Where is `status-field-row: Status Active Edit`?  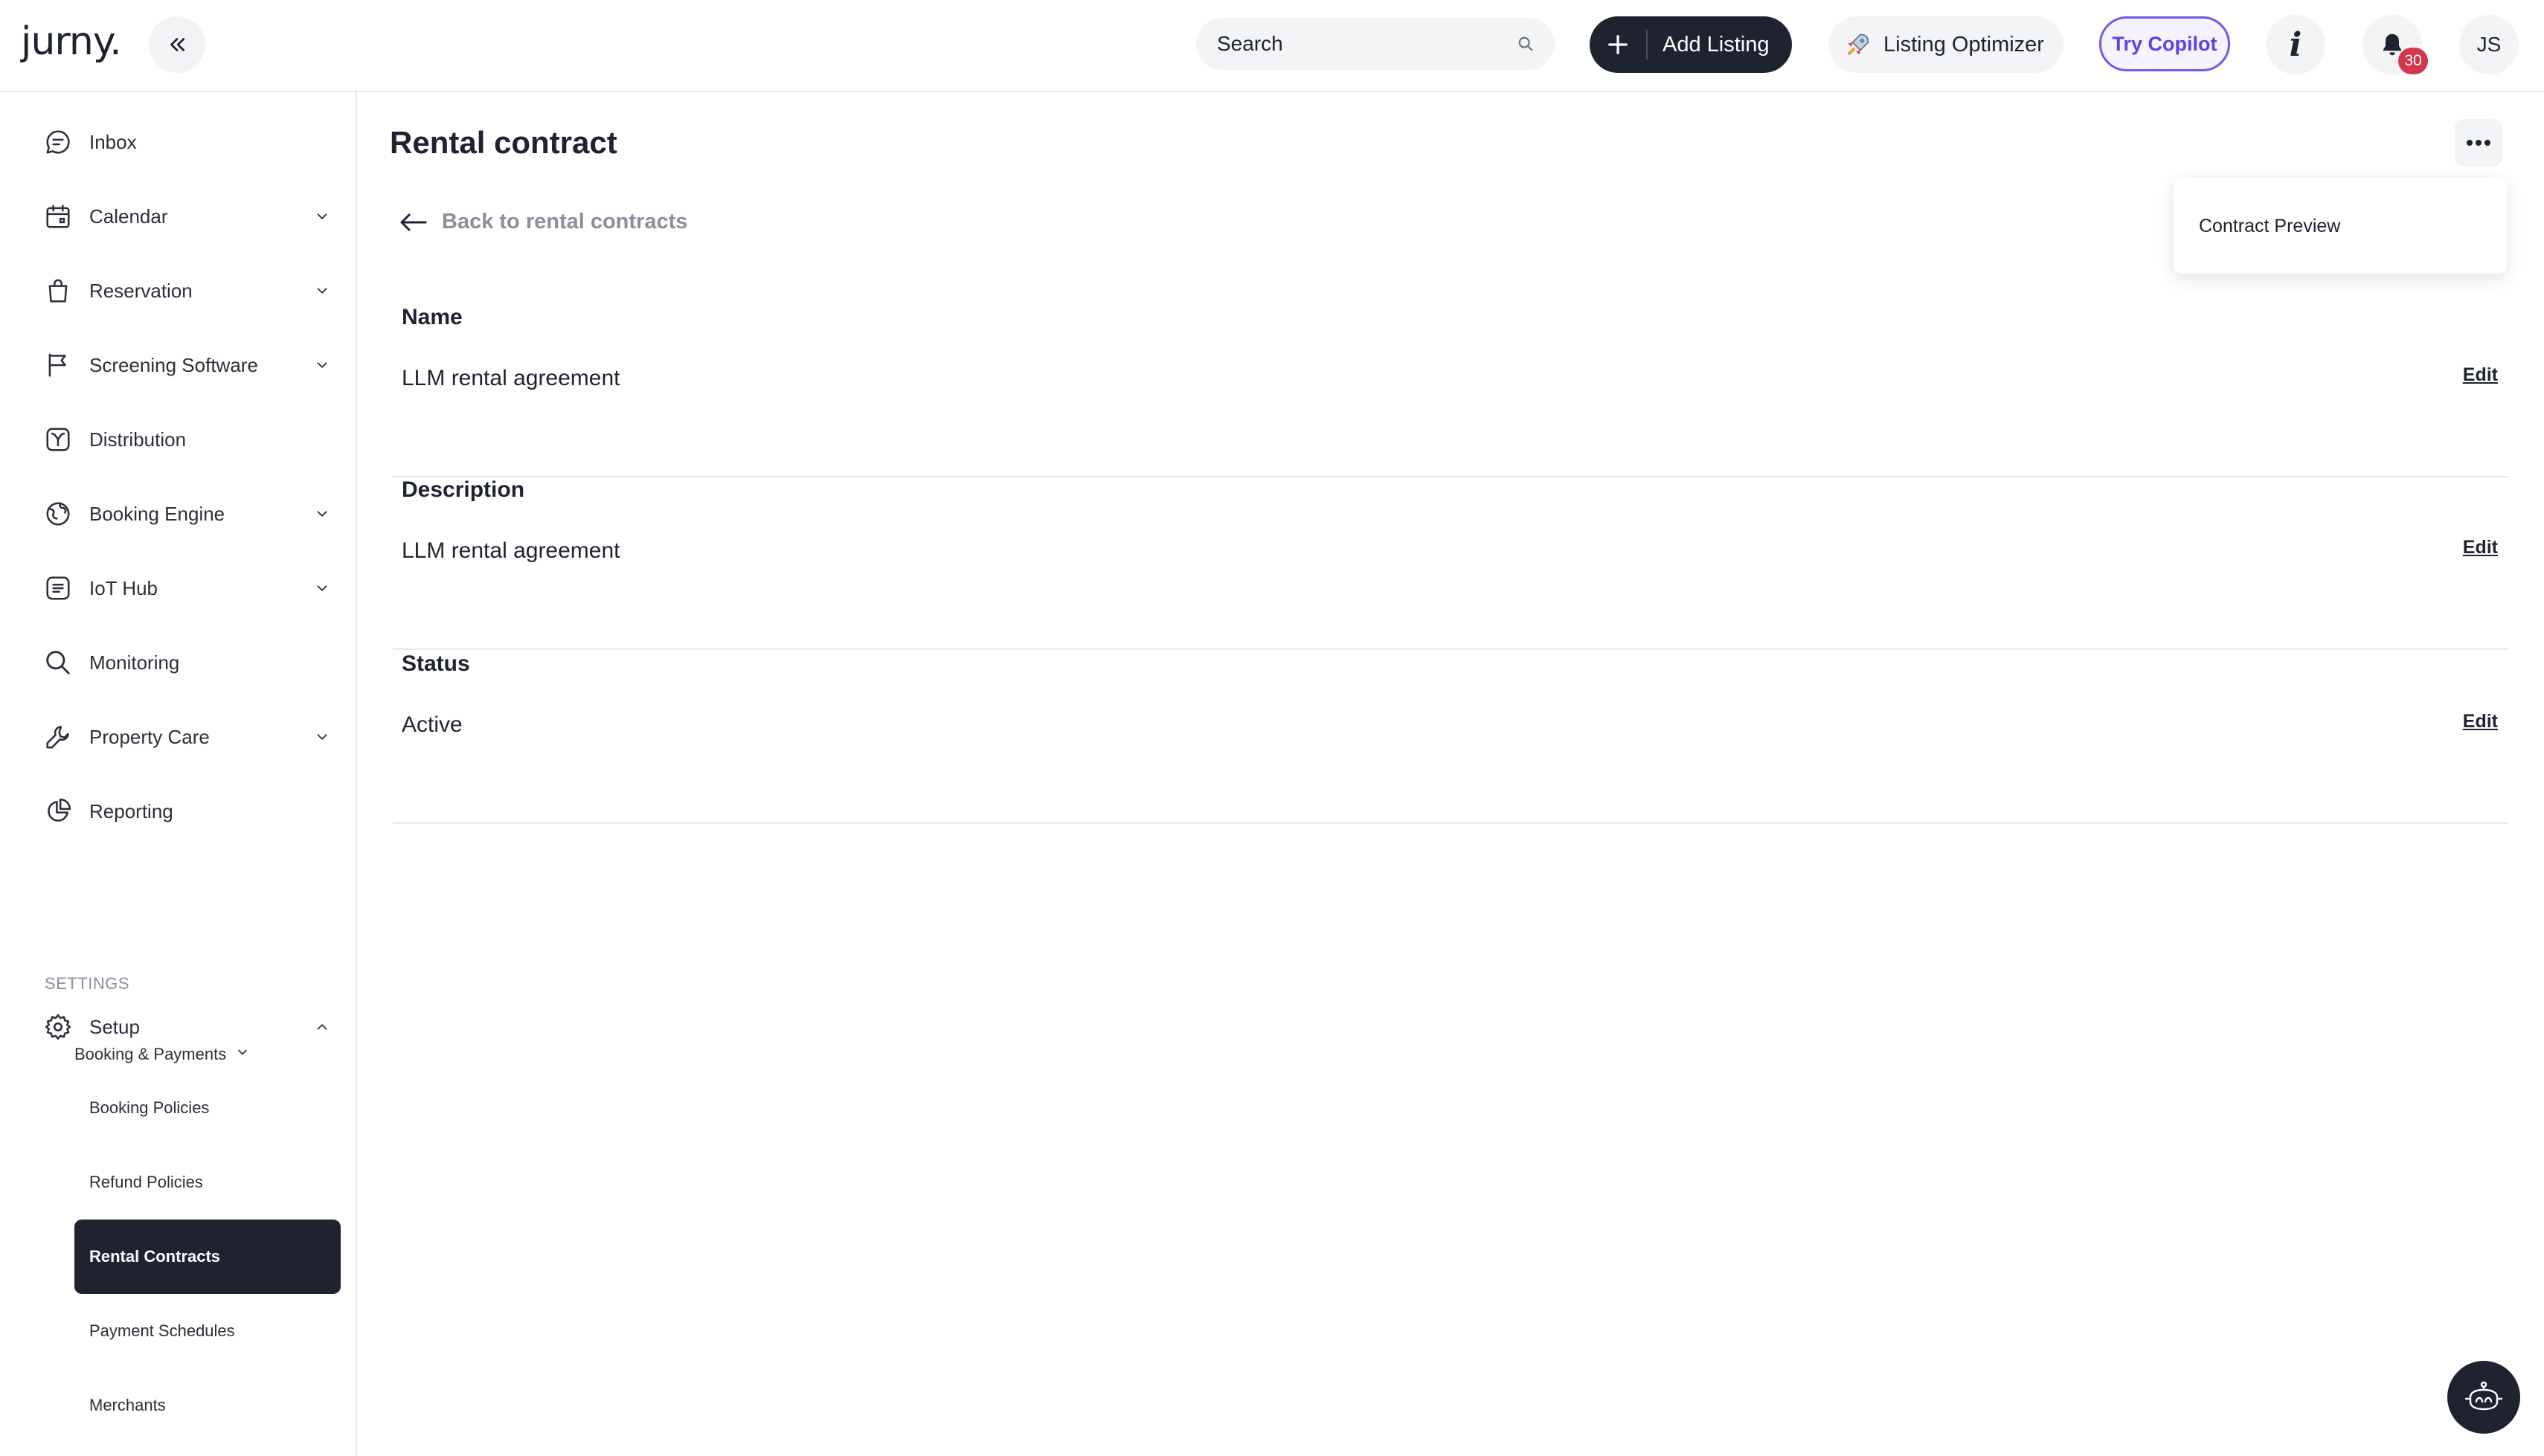
status-field-row: Status Active Edit is located at coordinates (1450, 737).